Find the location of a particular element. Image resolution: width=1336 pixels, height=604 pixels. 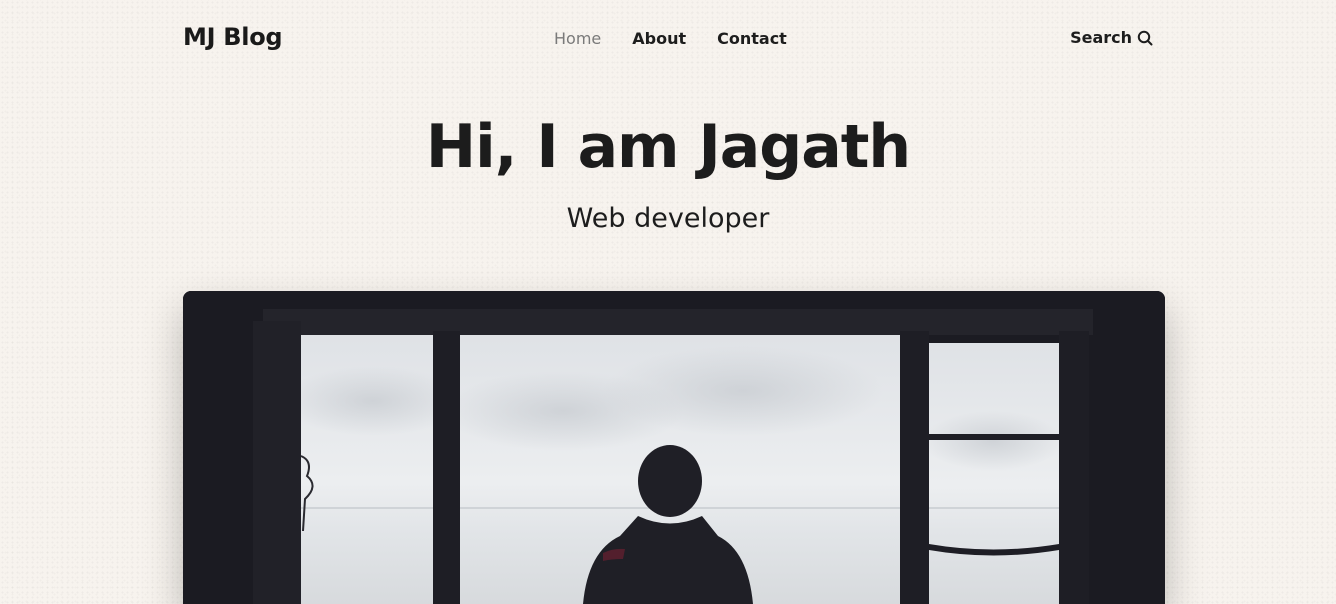

search-label: Search is located at coordinates (1101, 37).